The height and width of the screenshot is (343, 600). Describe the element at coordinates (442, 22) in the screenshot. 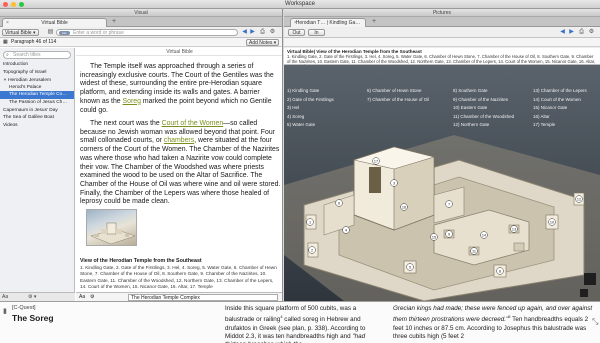

I see `pictures-tab-strip: × Herodian T… | Kindling Ga… +` at that location.